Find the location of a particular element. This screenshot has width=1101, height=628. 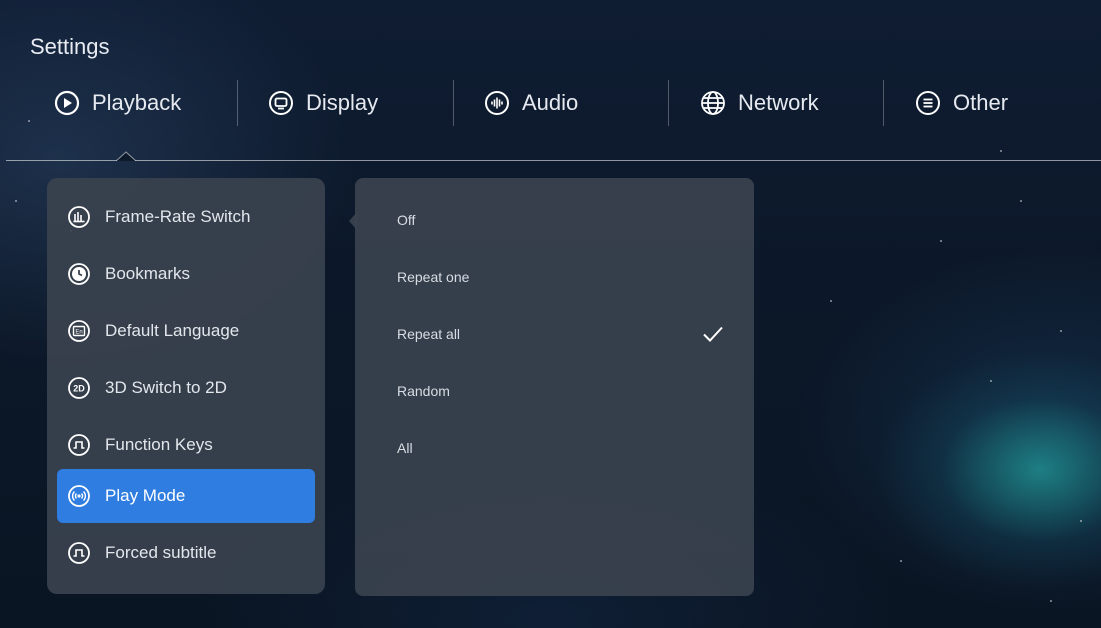

tab-playback: Playback is located at coordinates (117, 103).